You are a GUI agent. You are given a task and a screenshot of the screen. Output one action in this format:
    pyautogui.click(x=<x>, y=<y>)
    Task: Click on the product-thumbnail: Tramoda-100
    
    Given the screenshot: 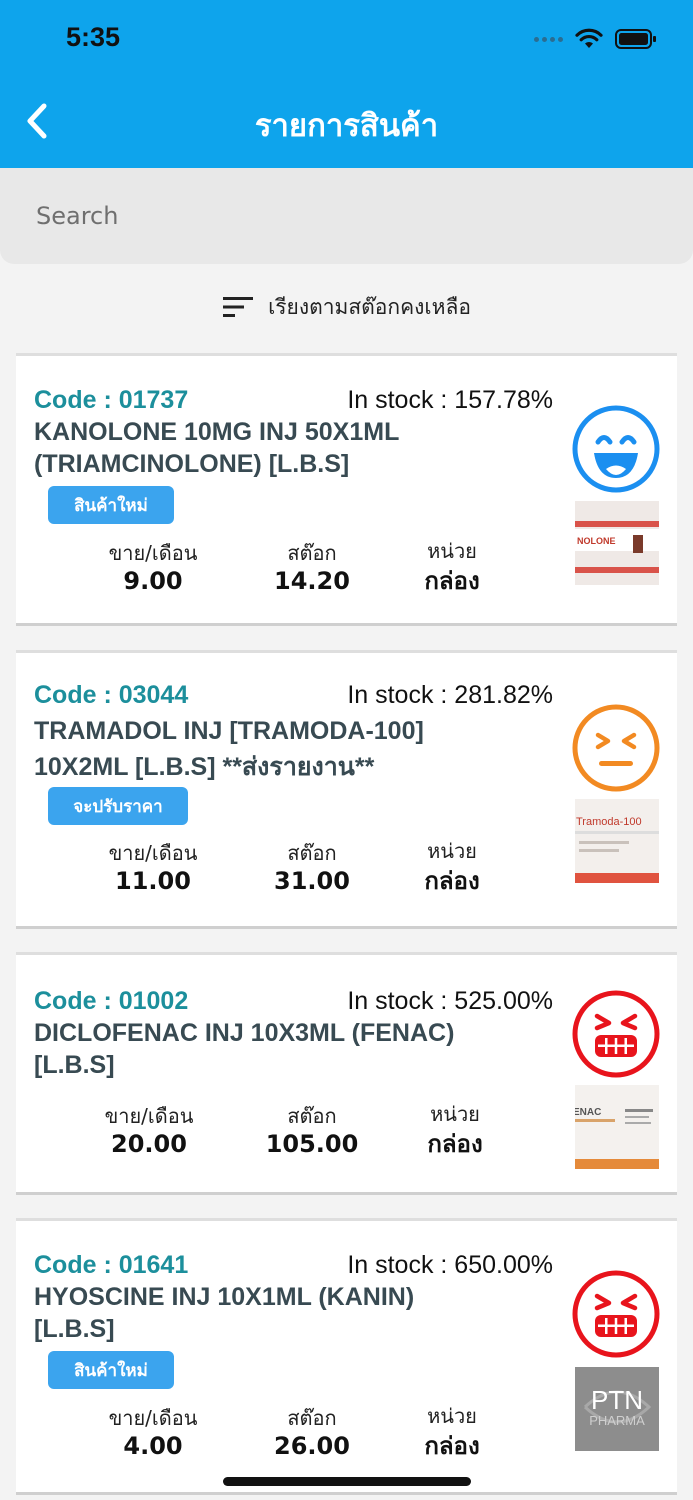 What is the action you would take?
    pyautogui.click(x=617, y=841)
    